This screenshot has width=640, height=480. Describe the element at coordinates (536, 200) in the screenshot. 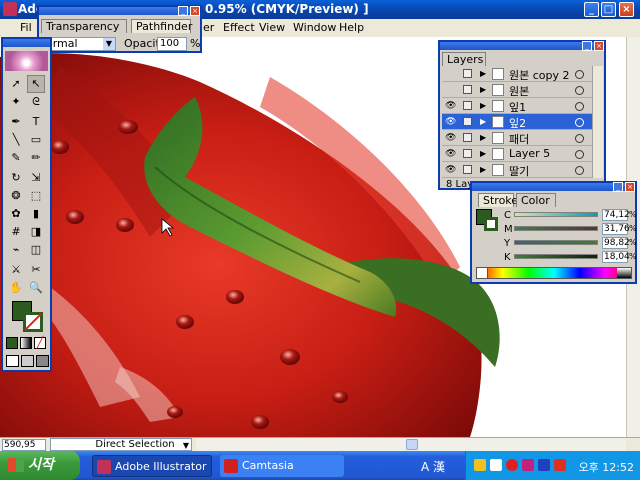

I see `tab-color: Color` at that location.